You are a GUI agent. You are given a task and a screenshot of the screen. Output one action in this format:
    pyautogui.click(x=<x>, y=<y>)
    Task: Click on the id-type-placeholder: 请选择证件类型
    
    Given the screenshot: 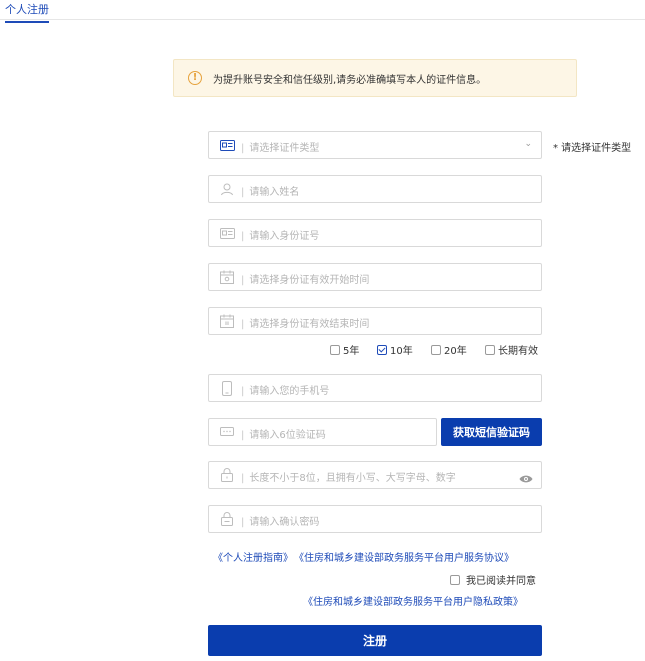 What is the action you would take?
    pyautogui.click(x=280, y=146)
    